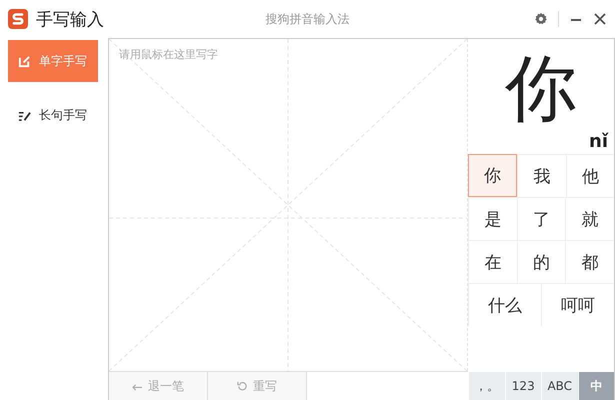 This screenshot has width=615, height=400. Describe the element at coordinates (590, 175) in the screenshot. I see `candidate-character: 他` at that location.